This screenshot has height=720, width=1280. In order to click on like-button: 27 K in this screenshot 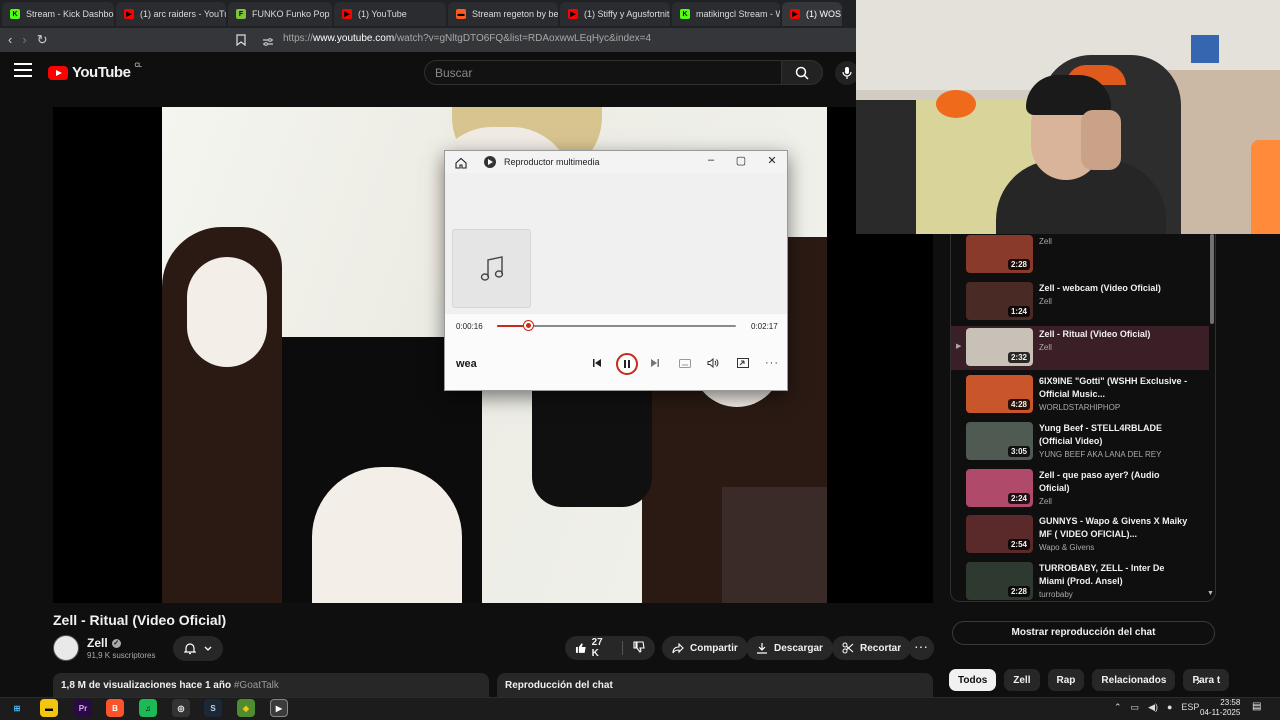, I will do `click(593, 648)`.